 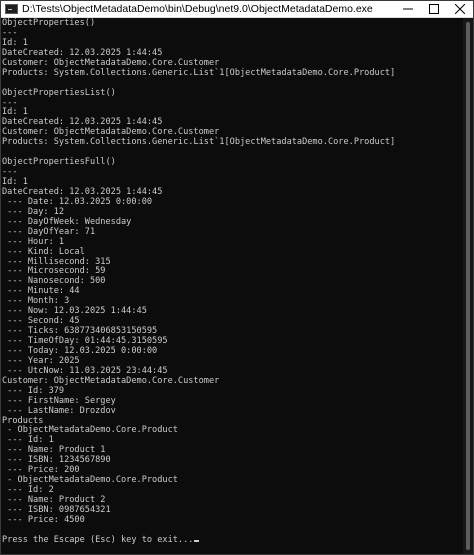 I want to click on vertical-scrollbar, so click(x=468, y=286).